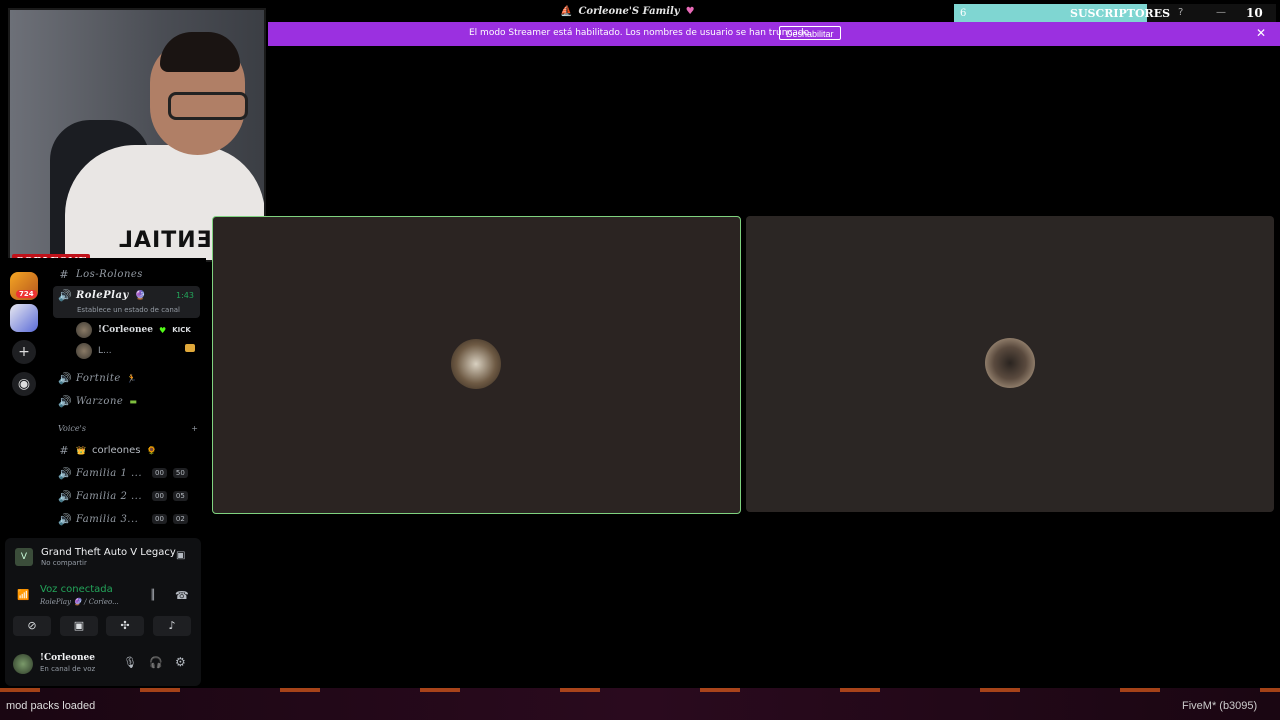  I want to click on screen-share-icon: ▣, so click(180, 555).